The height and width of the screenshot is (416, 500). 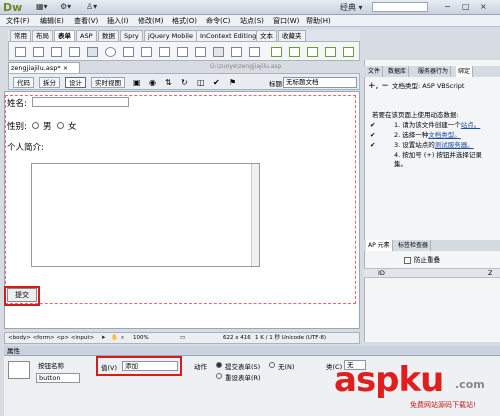 I want to click on menu-file: 文件(F), so click(x=18, y=21).